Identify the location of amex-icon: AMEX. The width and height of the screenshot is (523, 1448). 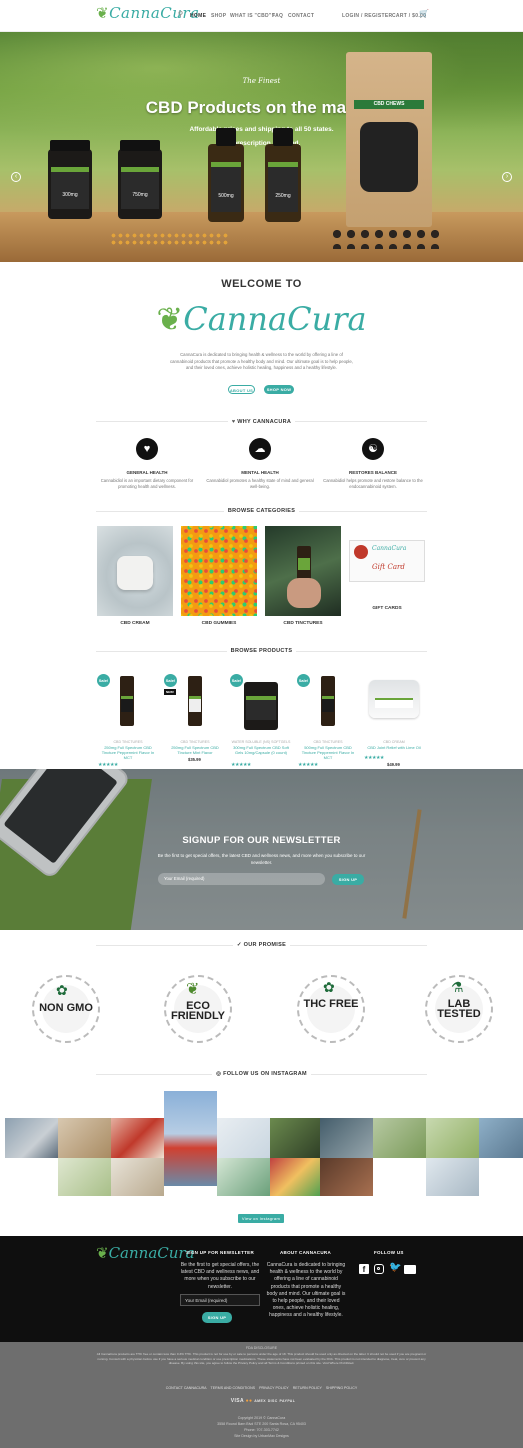
(260, 1401).